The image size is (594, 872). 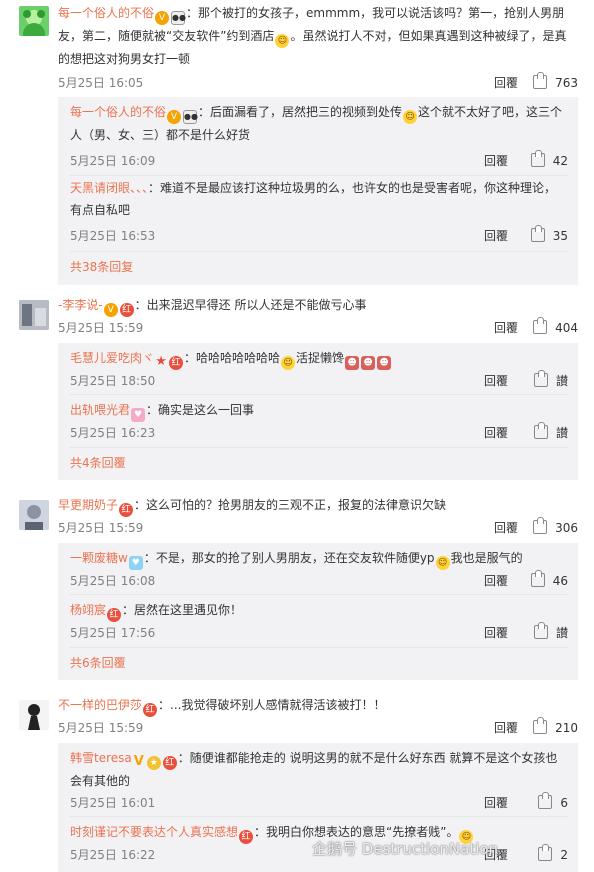 I want to click on like-button: 42, so click(x=549, y=161).